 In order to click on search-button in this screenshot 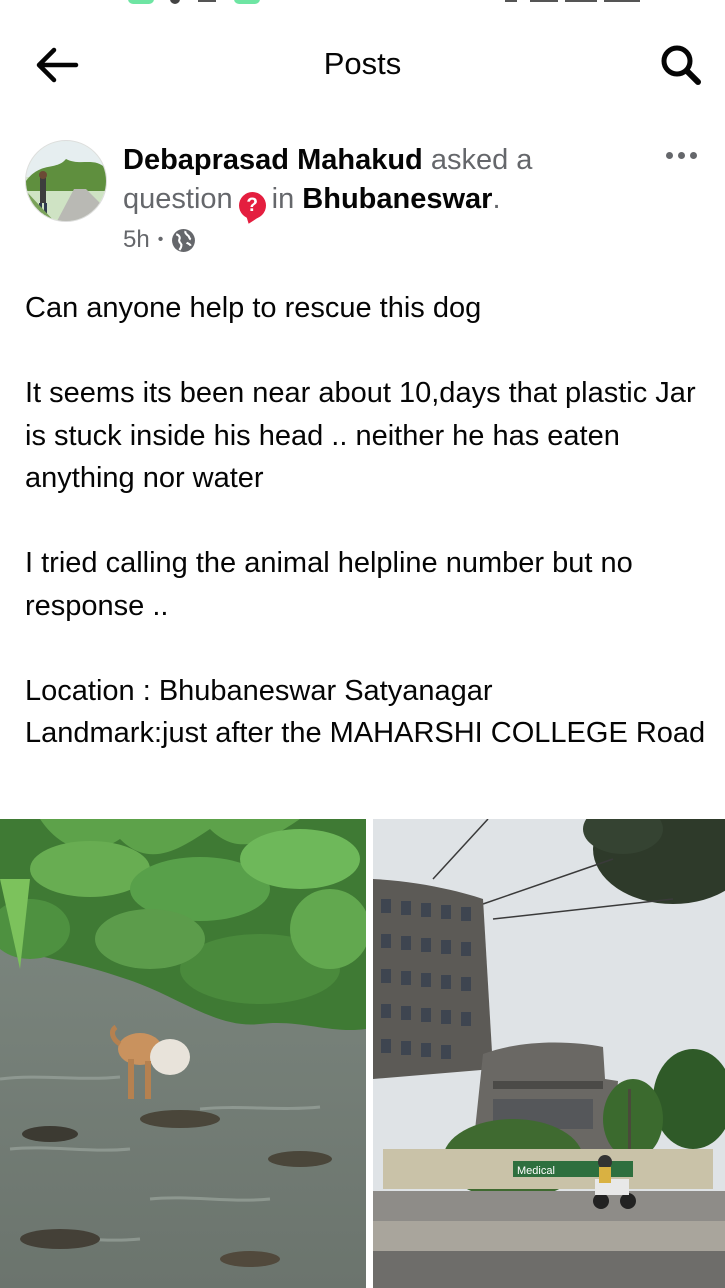, I will do `click(681, 65)`.